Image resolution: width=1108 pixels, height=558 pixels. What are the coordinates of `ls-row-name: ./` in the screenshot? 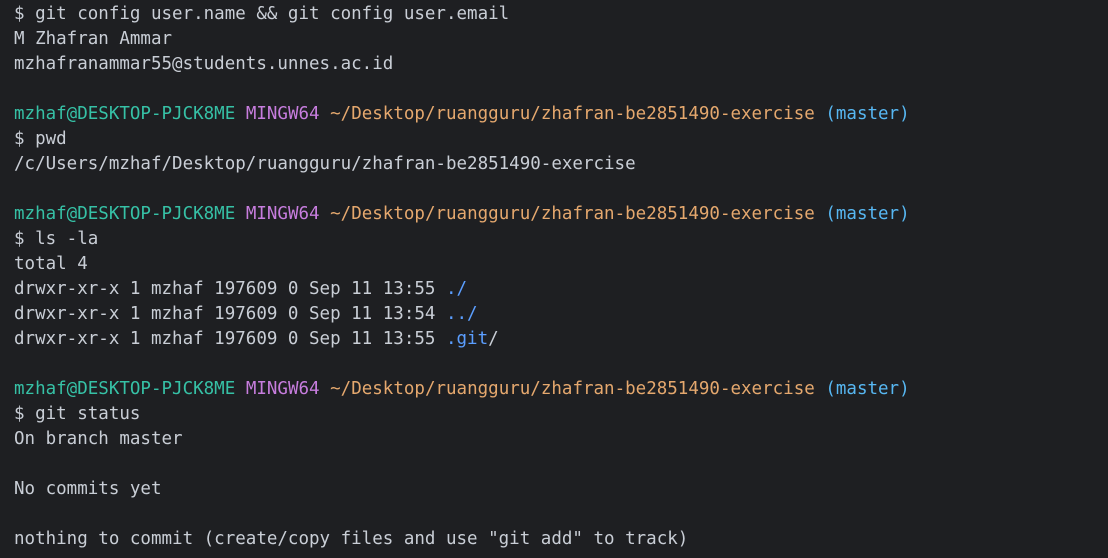 It's located at (456, 289).